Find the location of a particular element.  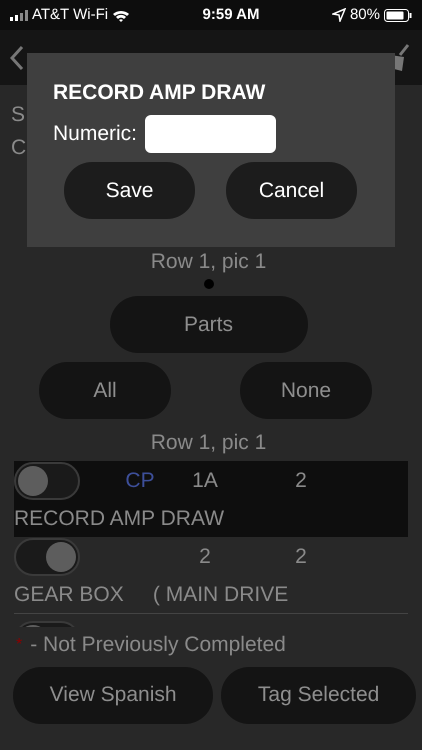

dialog-button: Save is located at coordinates (129, 190).